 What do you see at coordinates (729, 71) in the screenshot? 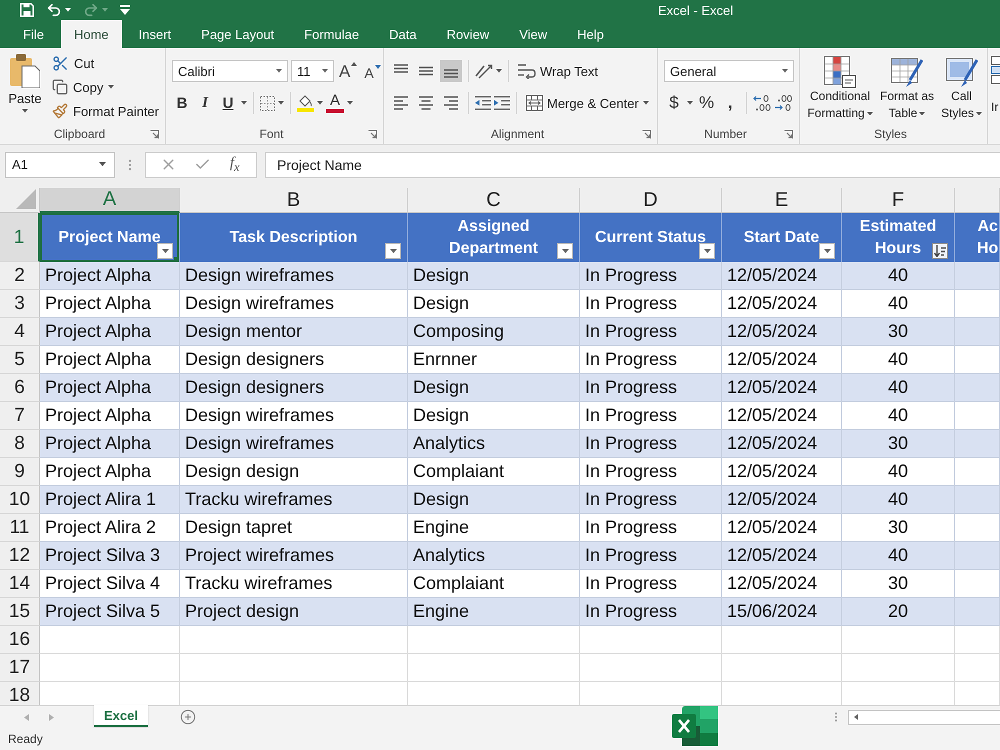
I see `number-format-dropdown: General` at bounding box center [729, 71].